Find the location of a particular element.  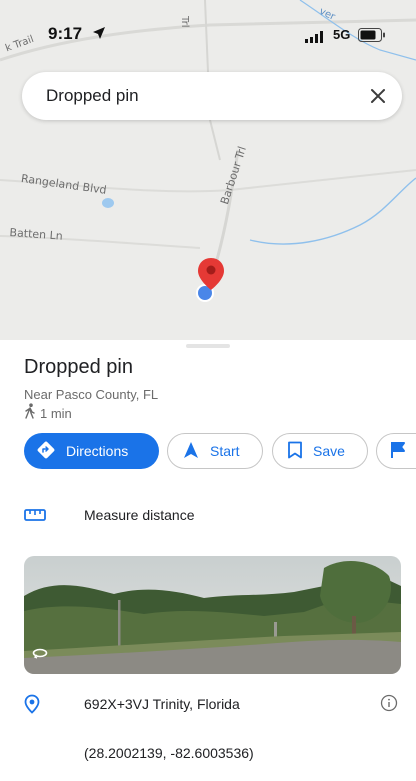

address-row: 692X+3VJ Trinity, Florida is located at coordinates (214, 705).